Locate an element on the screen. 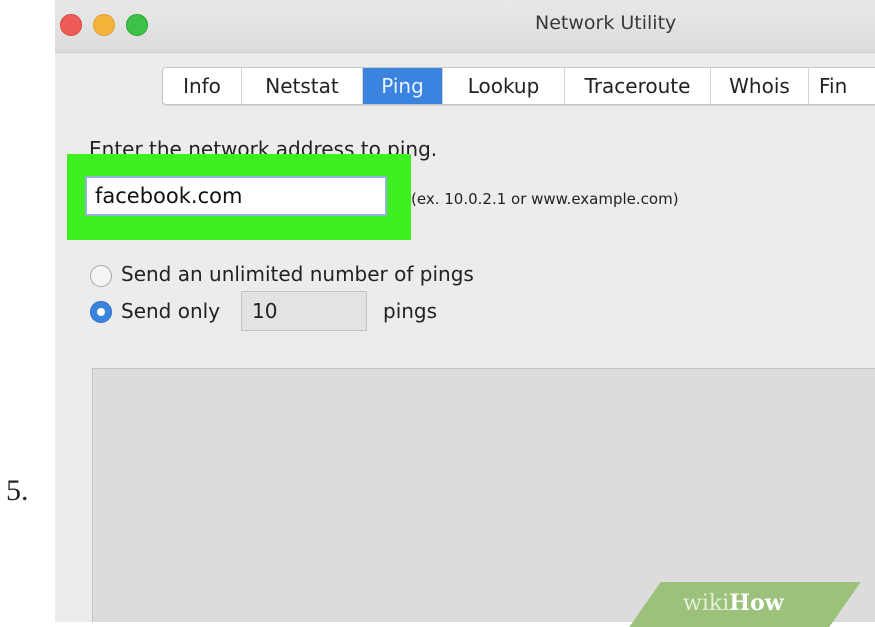  watermark-how: How is located at coordinates (756, 603).